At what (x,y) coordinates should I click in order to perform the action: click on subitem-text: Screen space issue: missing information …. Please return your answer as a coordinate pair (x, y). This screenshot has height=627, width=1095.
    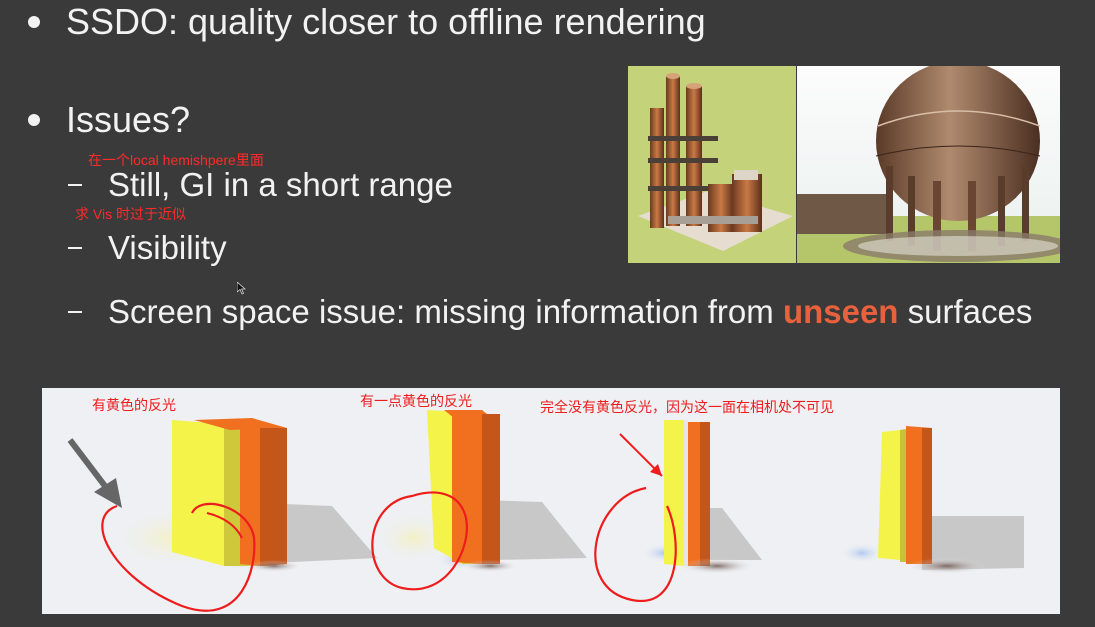
    Looking at the image, I should click on (570, 312).